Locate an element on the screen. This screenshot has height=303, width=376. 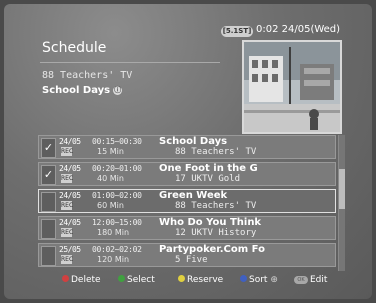
select-key: Select is located at coordinates (136, 280).